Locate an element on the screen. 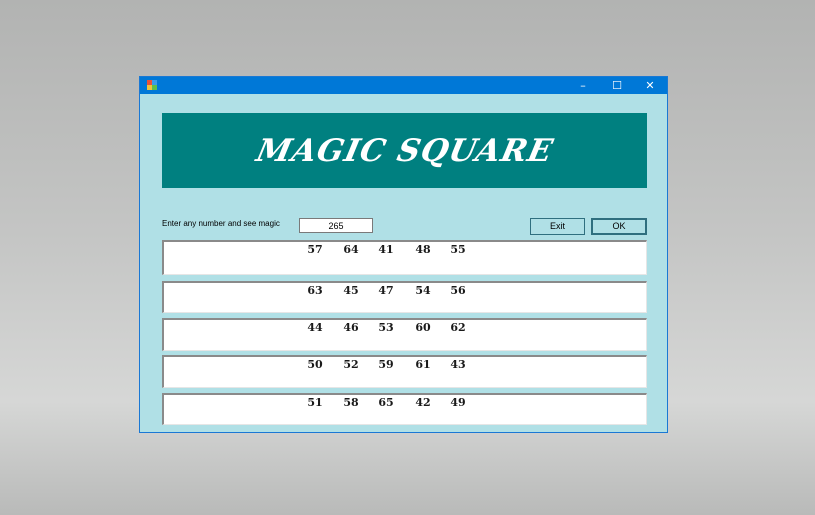 The width and height of the screenshot is (815, 515). grid-cell: 55 is located at coordinates (458, 249).